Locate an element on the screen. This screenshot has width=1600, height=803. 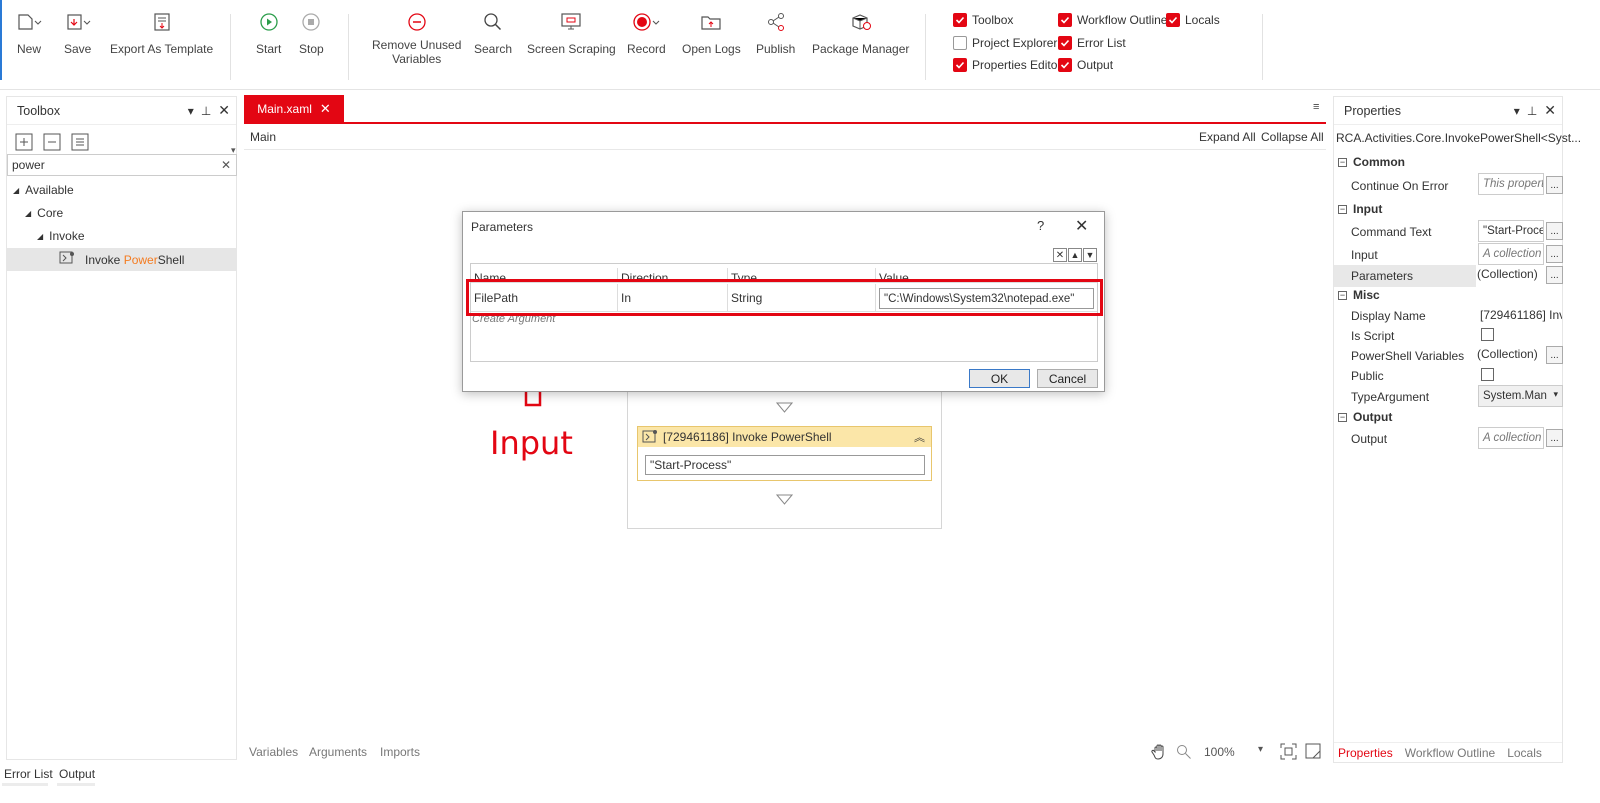
zoom-icon is located at coordinates (1184, 753).